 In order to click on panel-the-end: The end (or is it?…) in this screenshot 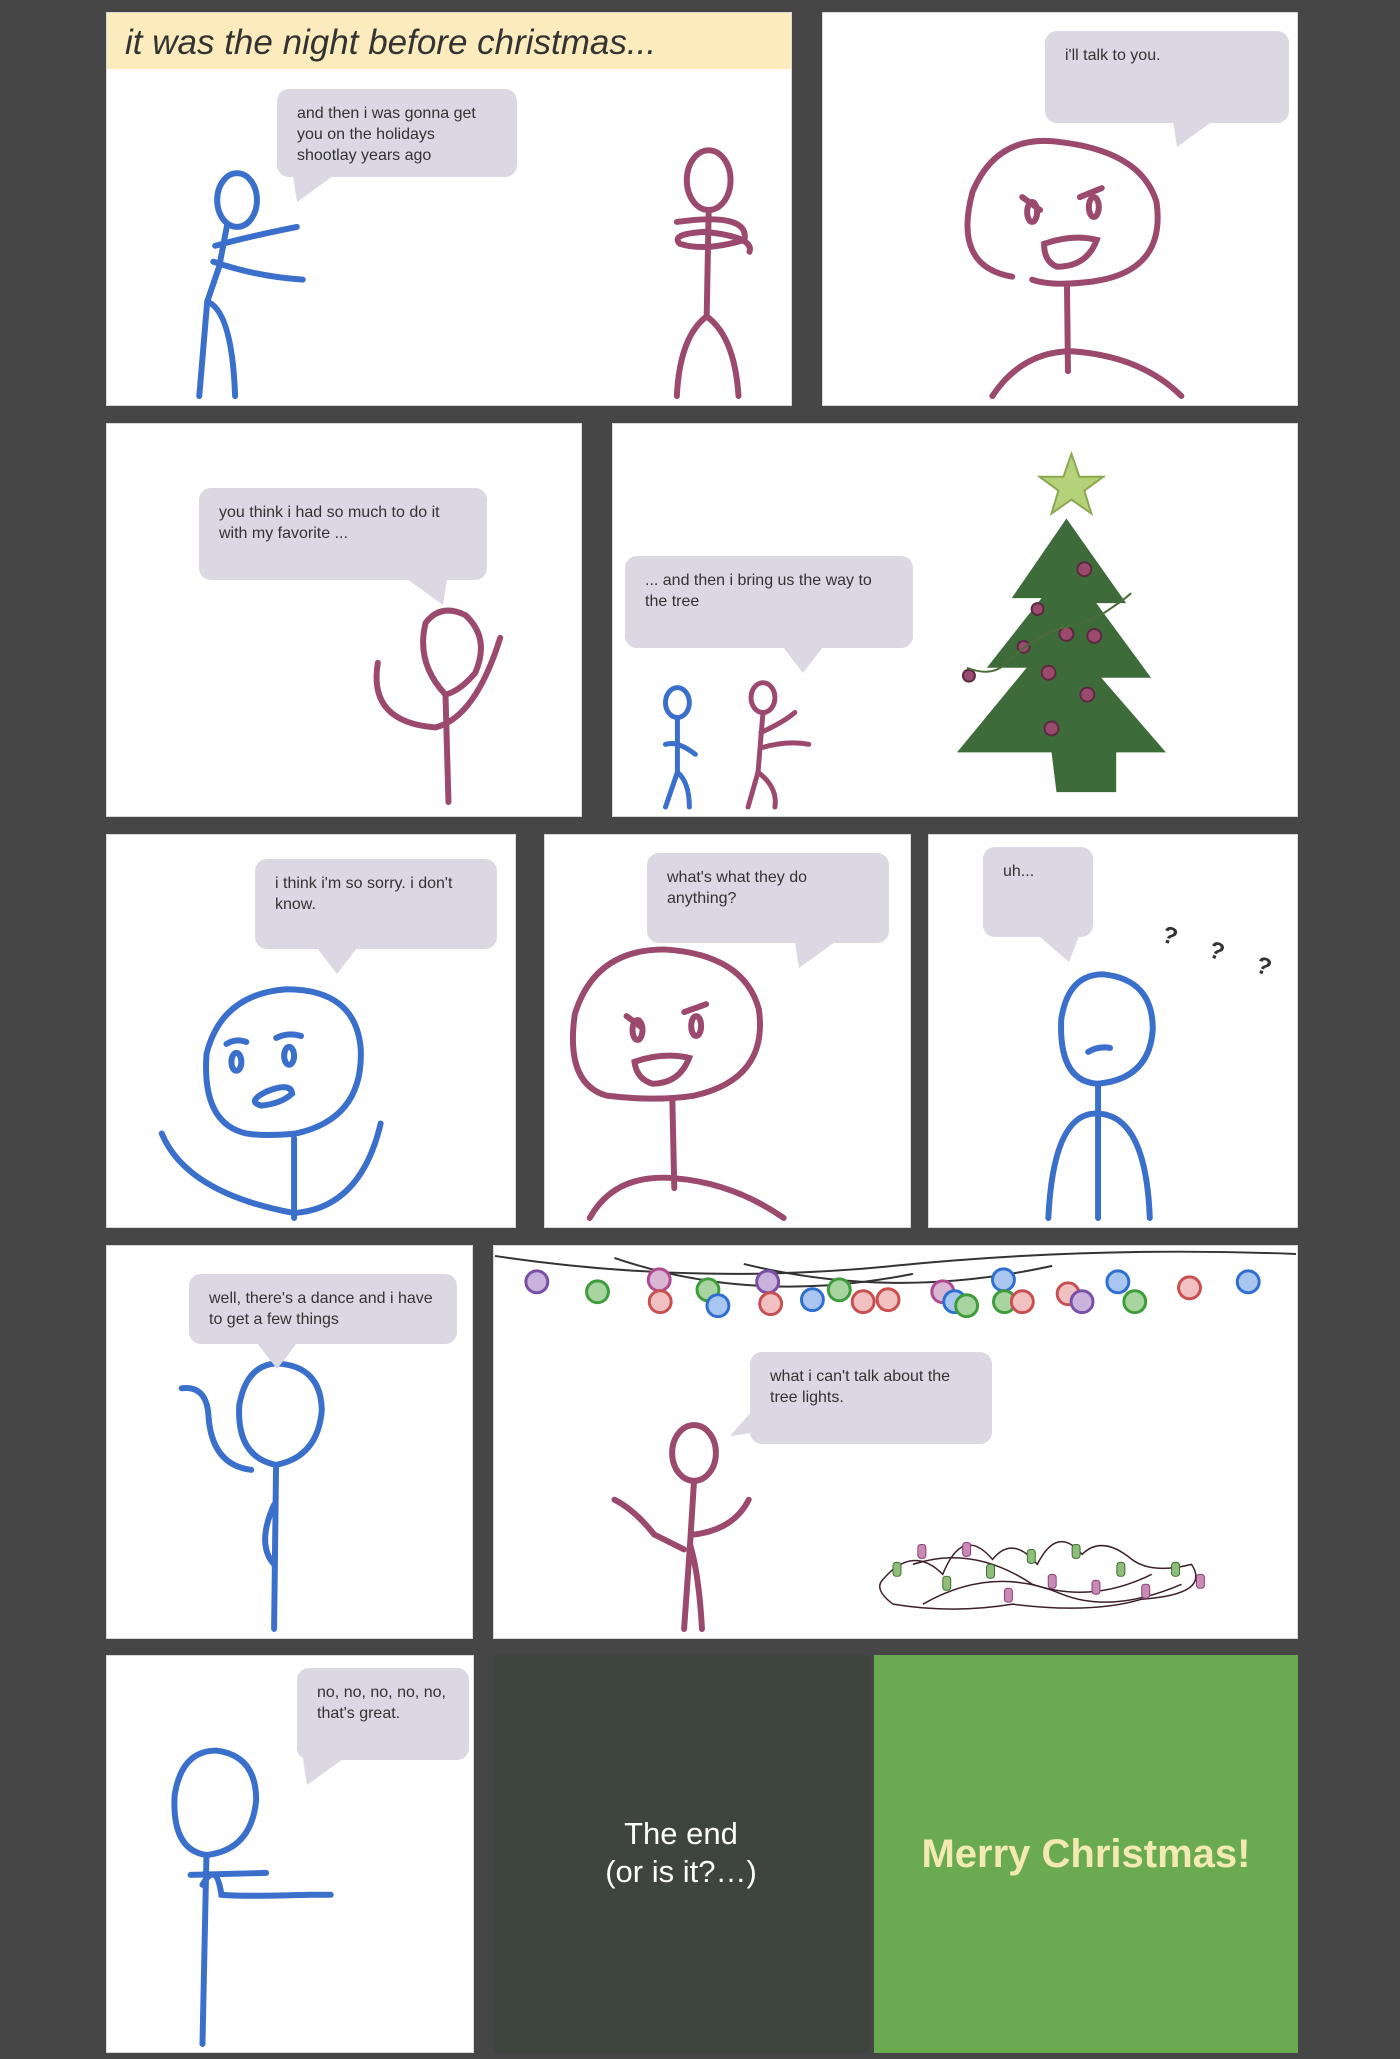, I will do `click(681, 1854)`.